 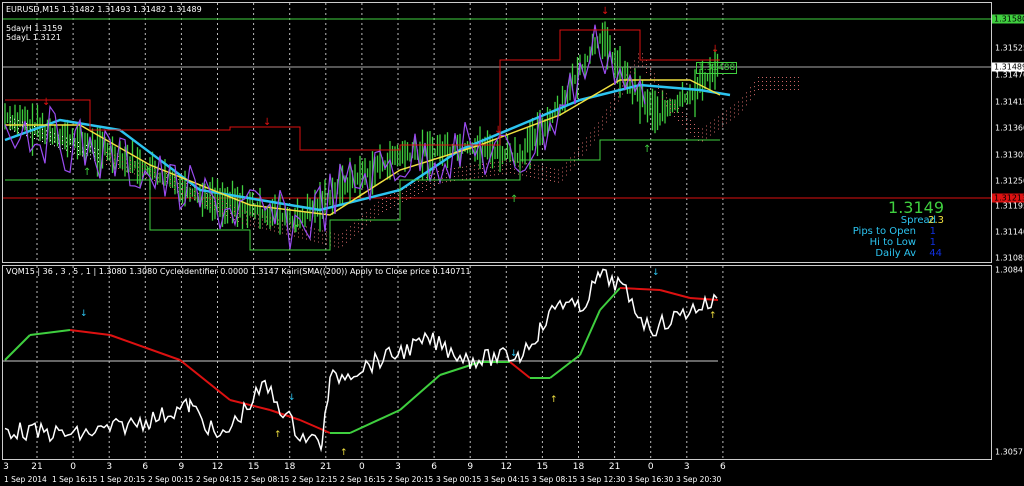 What do you see at coordinates (555, 479) in the screenshot?
I see `date-tick: 3 Sep 08:15` at bounding box center [555, 479].